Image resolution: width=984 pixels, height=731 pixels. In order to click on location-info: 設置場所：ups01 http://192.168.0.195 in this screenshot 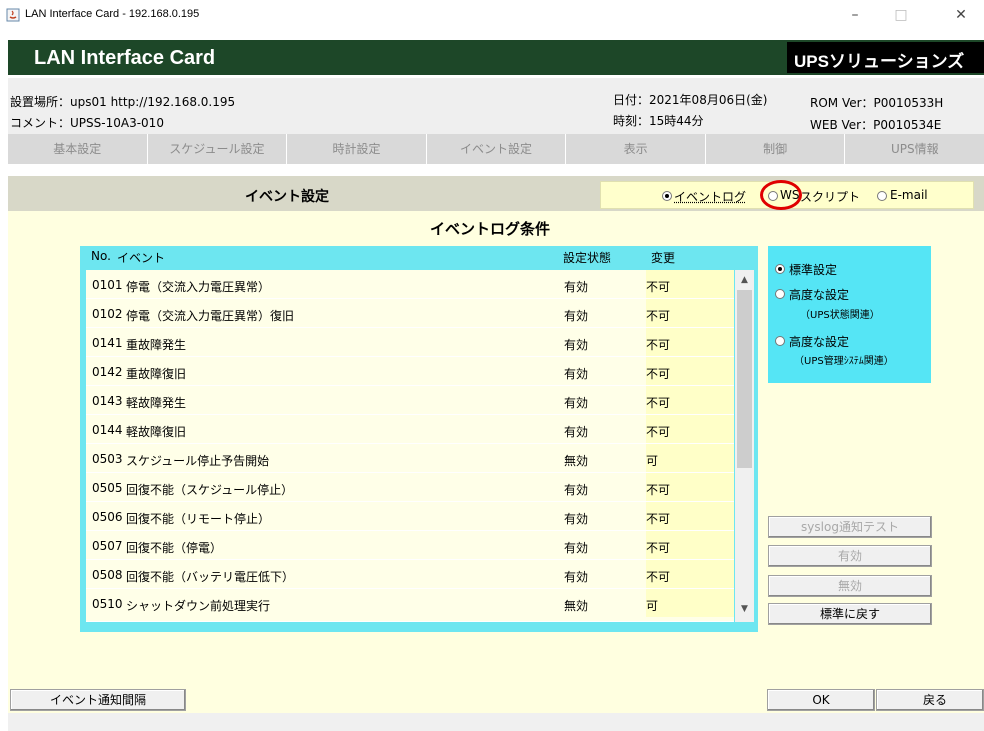, I will do `click(122, 101)`.